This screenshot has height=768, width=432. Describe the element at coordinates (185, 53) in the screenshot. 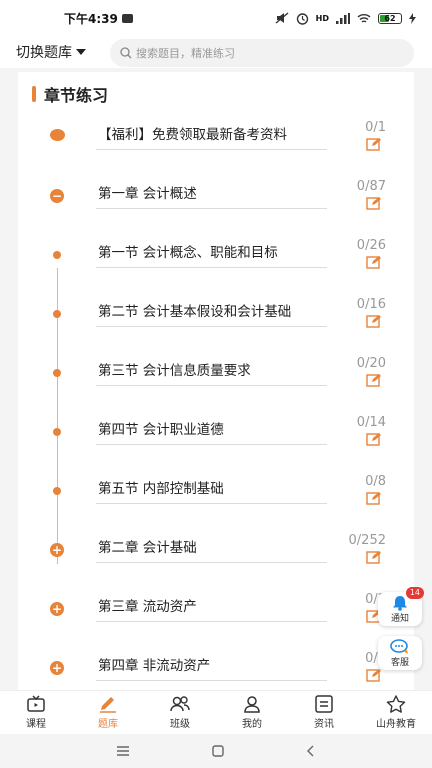

I see `search-placeholder: 搜索题目，精准练习` at that location.